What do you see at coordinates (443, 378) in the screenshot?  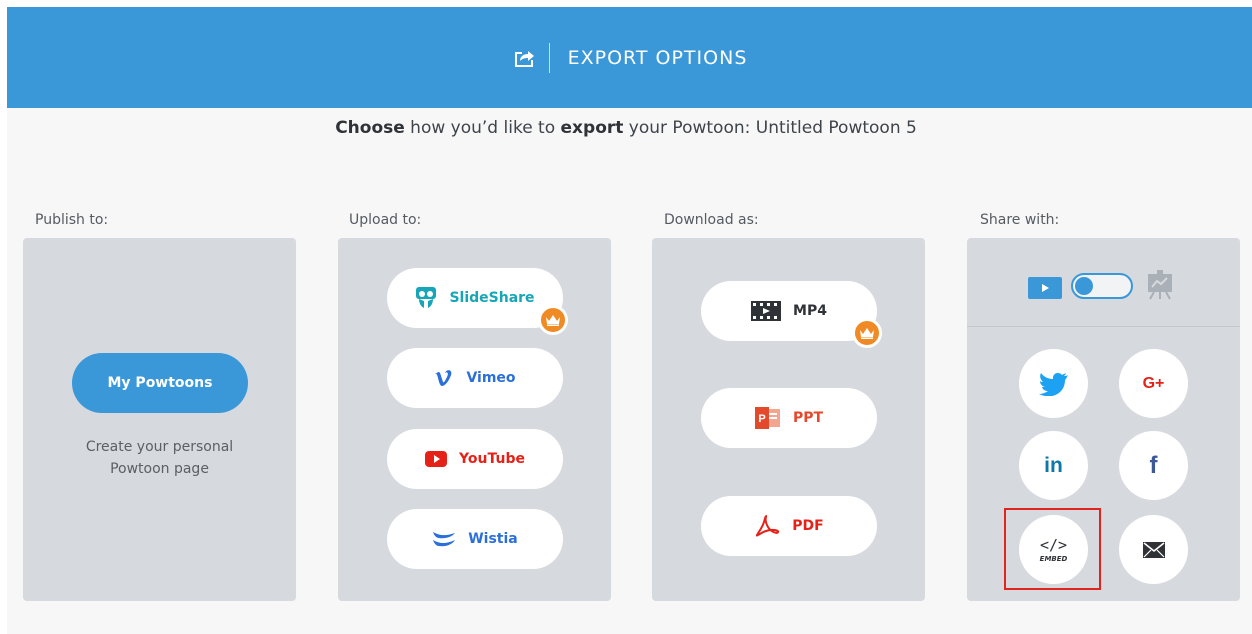 I see `vimeo-icon` at bounding box center [443, 378].